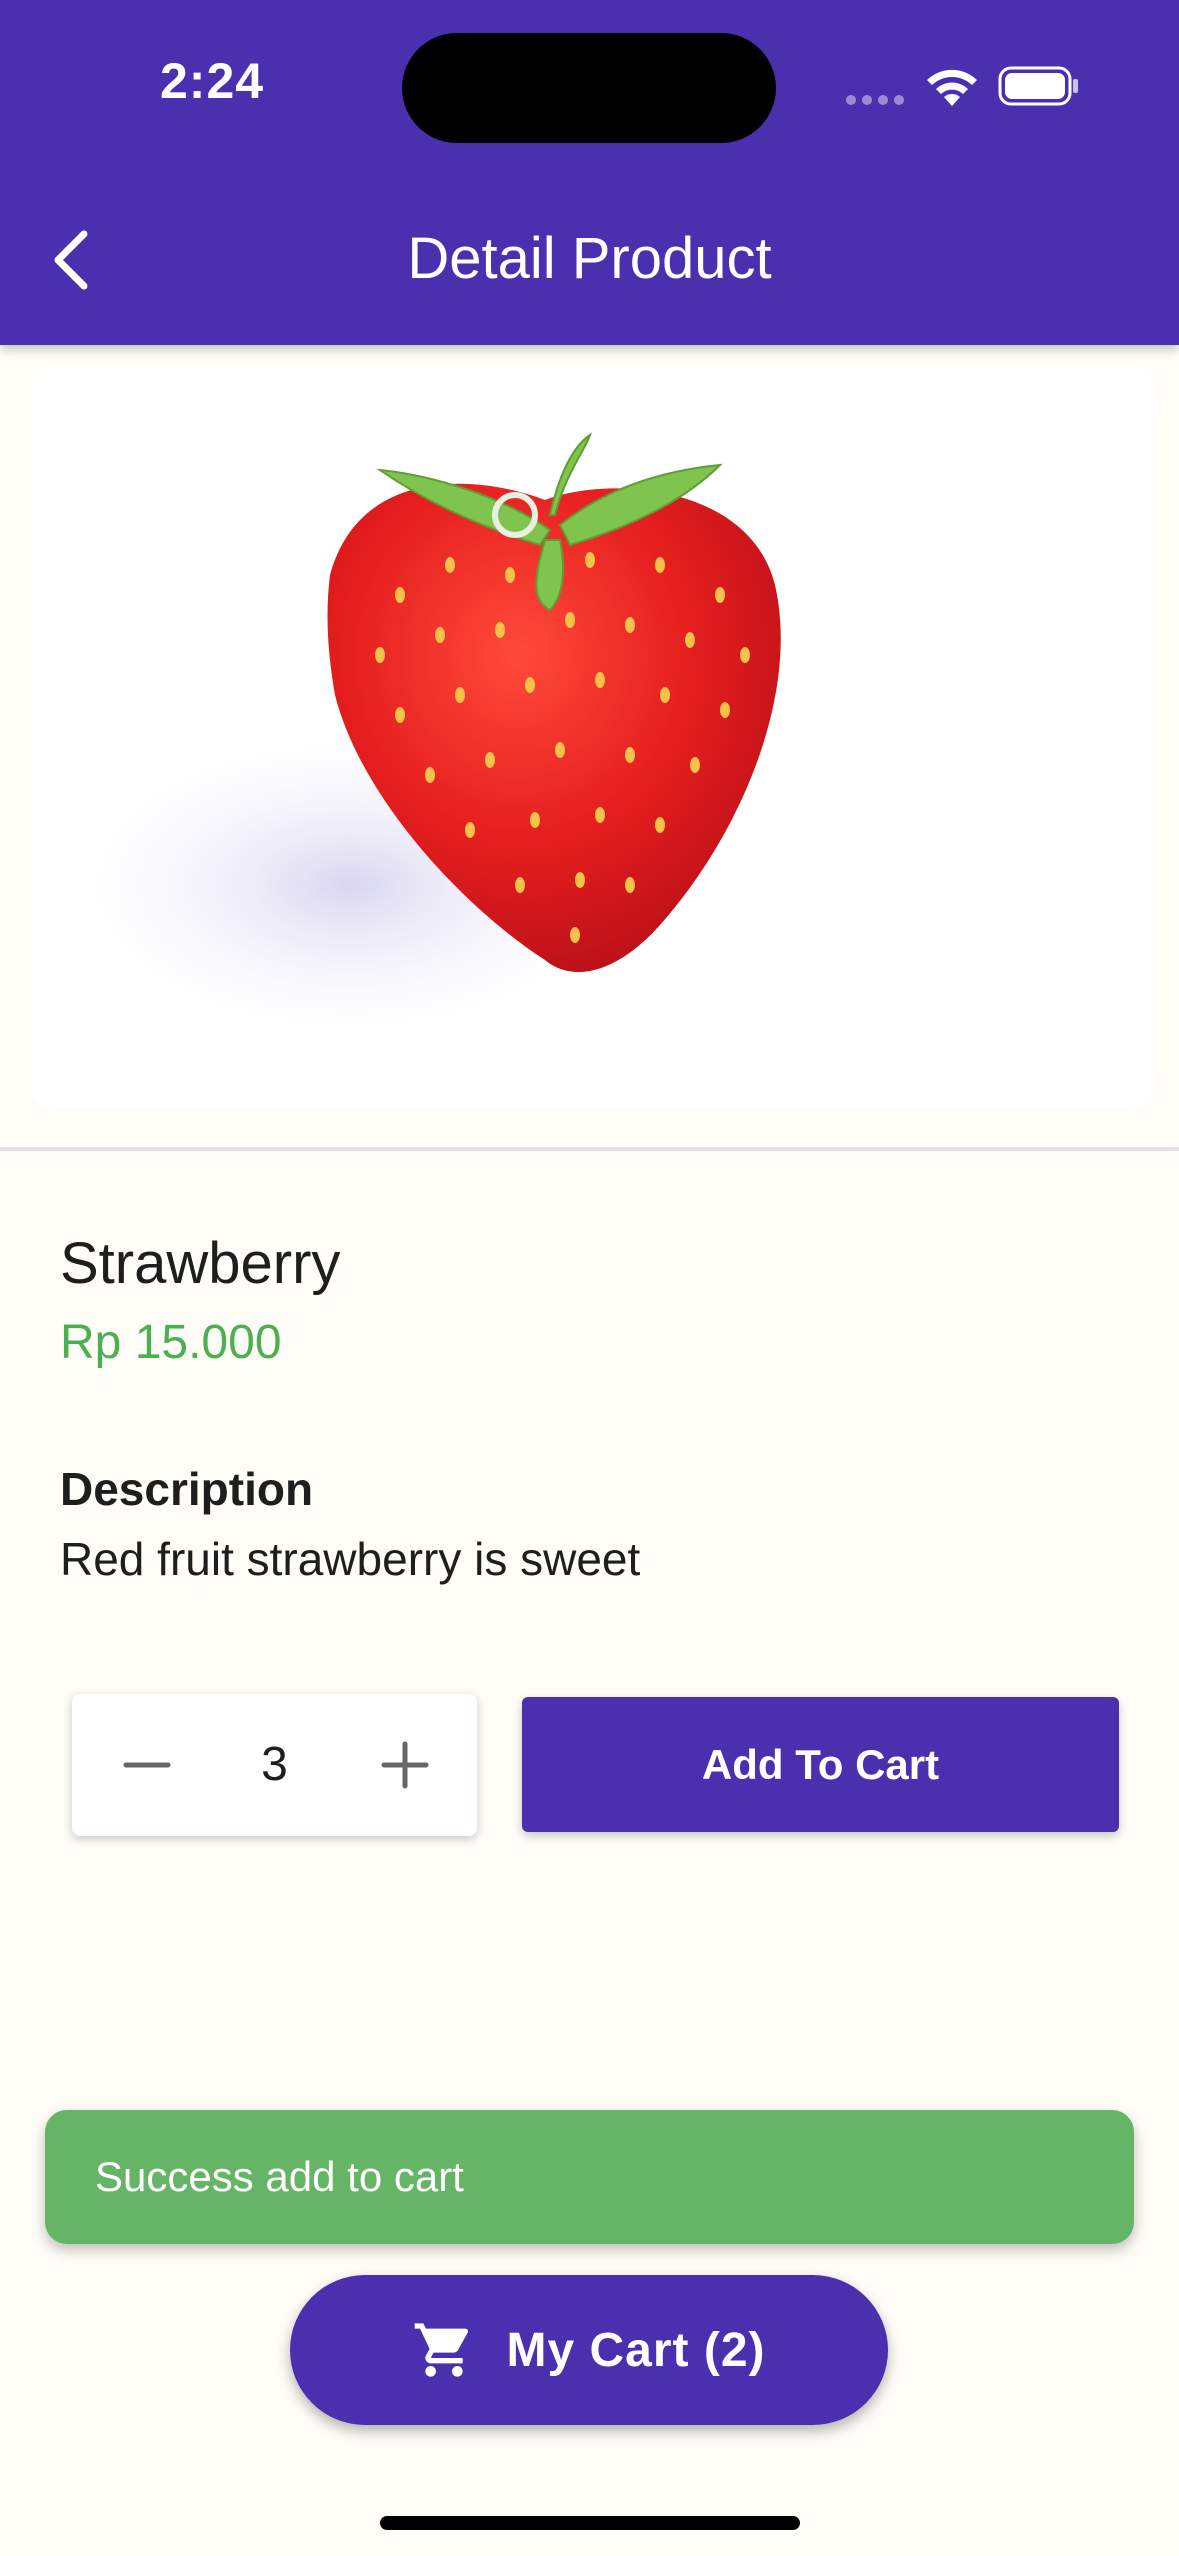  What do you see at coordinates (187, 1489) in the screenshot?
I see `description-heading: Description` at bounding box center [187, 1489].